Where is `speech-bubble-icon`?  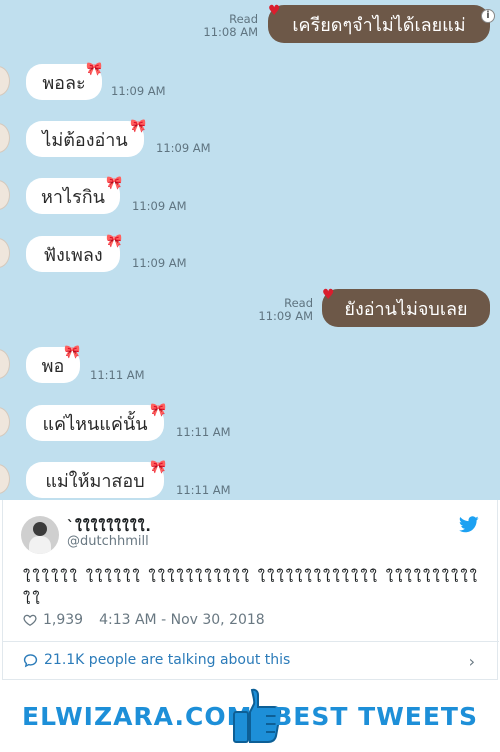
speech-bubble-icon is located at coordinates (30, 660).